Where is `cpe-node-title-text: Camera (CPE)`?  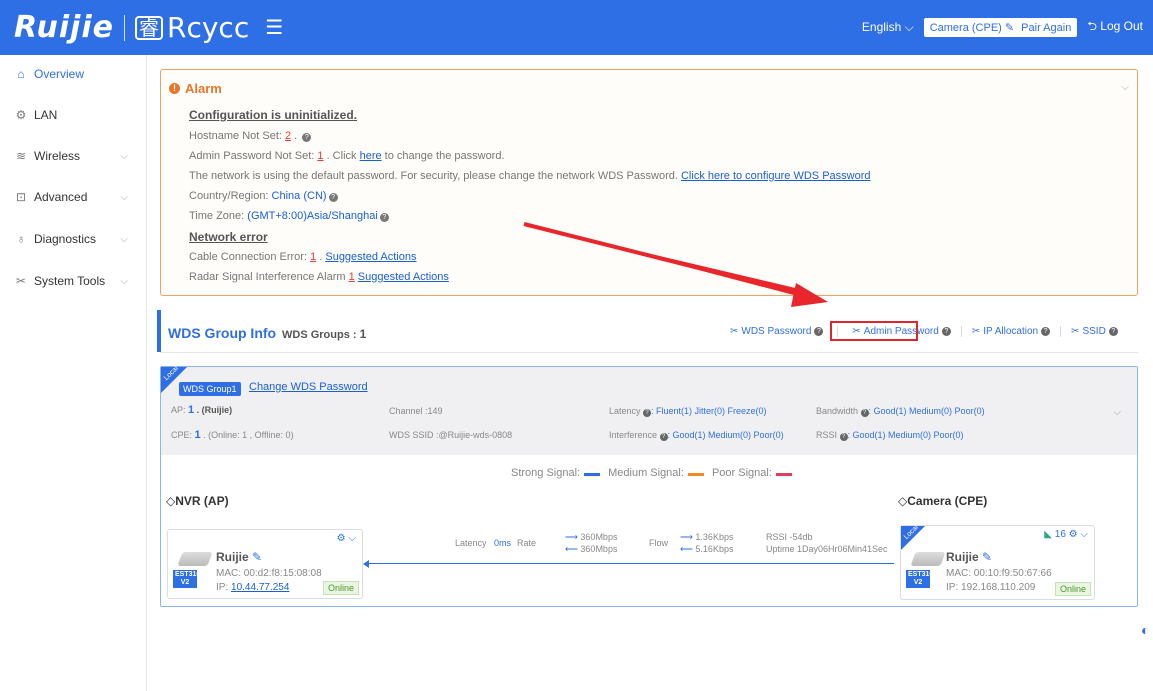 cpe-node-title-text: Camera (CPE) is located at coordinates (947, 501).